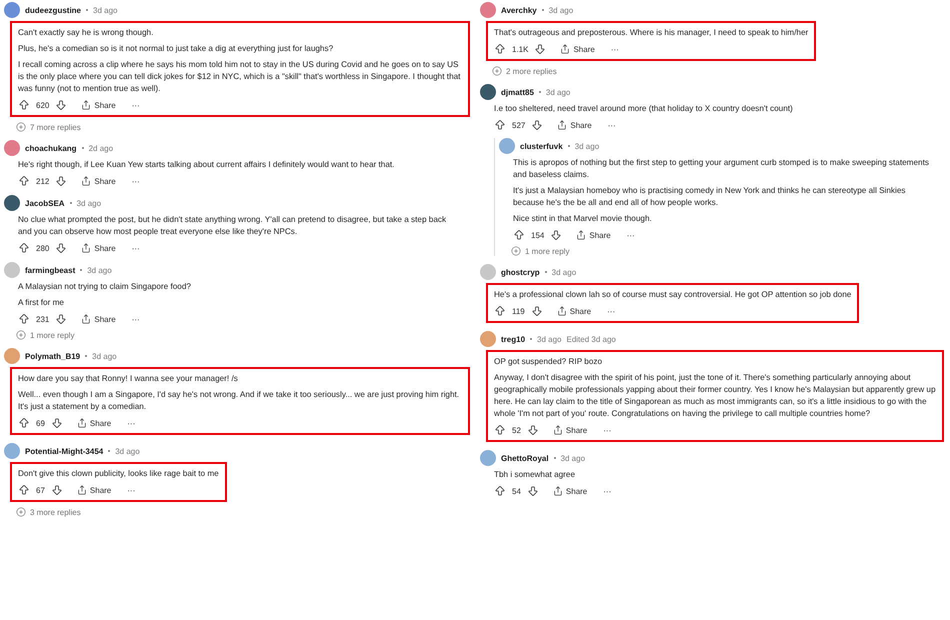  Describe the element at coordinates (207, 165) in the screenshot. I see `comment-text: He's right though, if Lee Kuan Yew starts talking about current affairs I definitely would want to hear that.` at that location.